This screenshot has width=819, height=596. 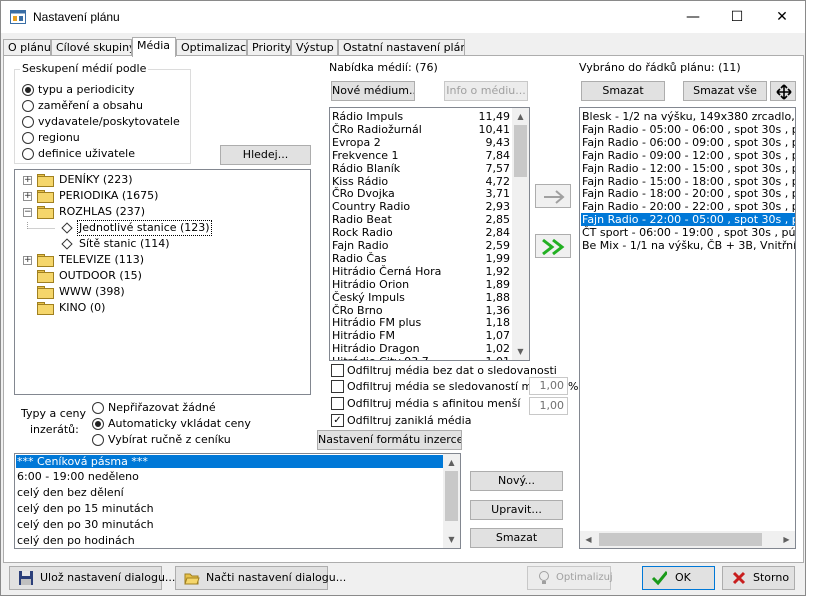 What do you see at coordinates (376, 349) in the screenshot?
I see `media-name: Hitrádio Dragon` at bounding box center [376, 349].